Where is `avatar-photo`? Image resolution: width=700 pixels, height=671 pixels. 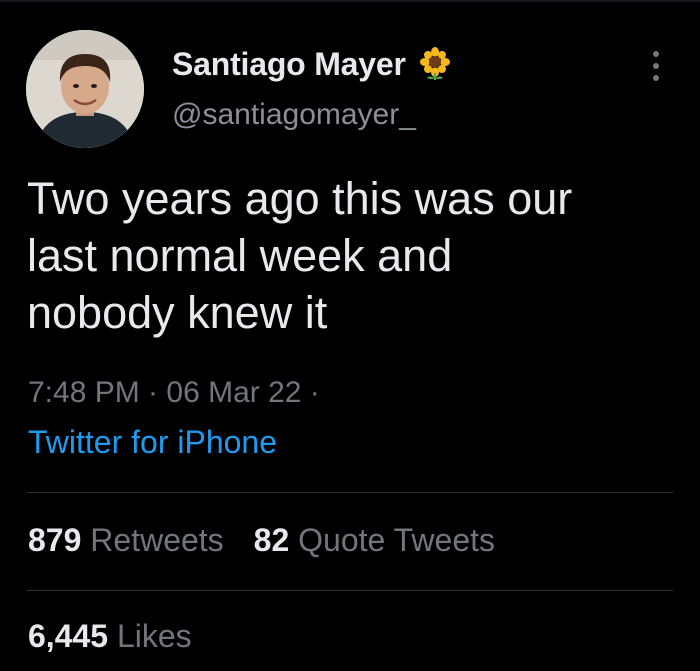 avatar-photo is located at coordinates (85, 89).